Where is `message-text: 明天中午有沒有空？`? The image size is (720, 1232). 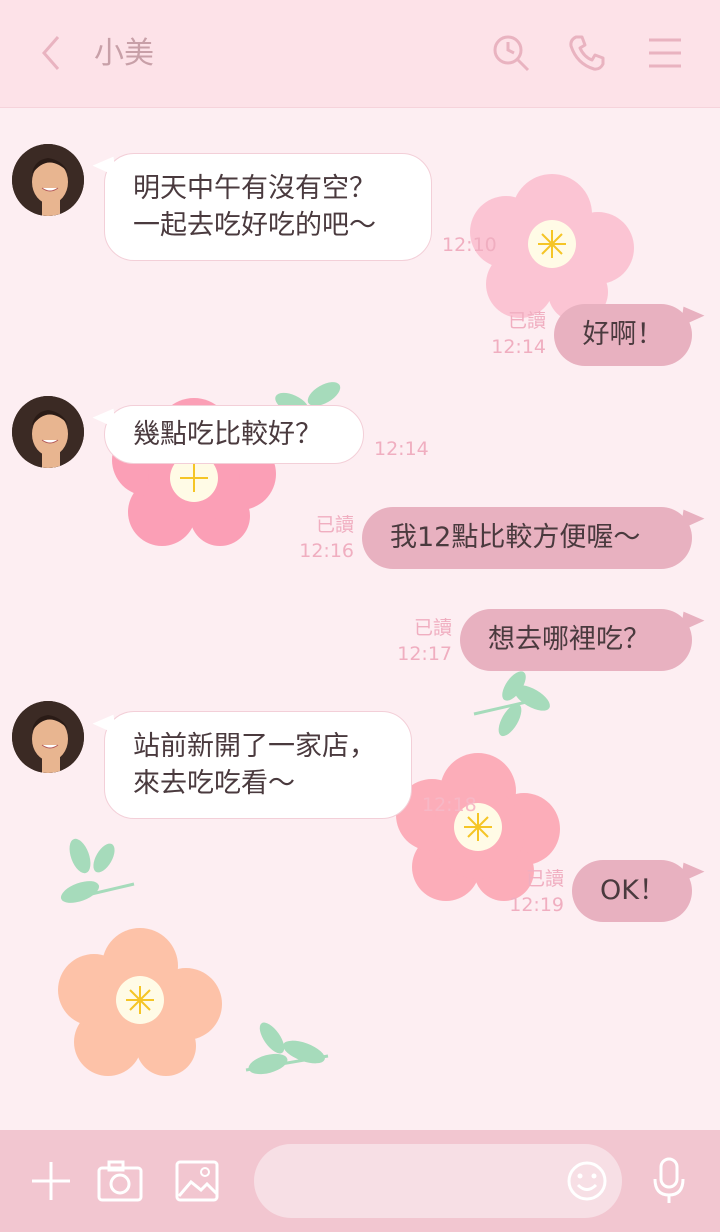
message-text: 明天中午有沒有空？ is located at coordinates (254, 188).